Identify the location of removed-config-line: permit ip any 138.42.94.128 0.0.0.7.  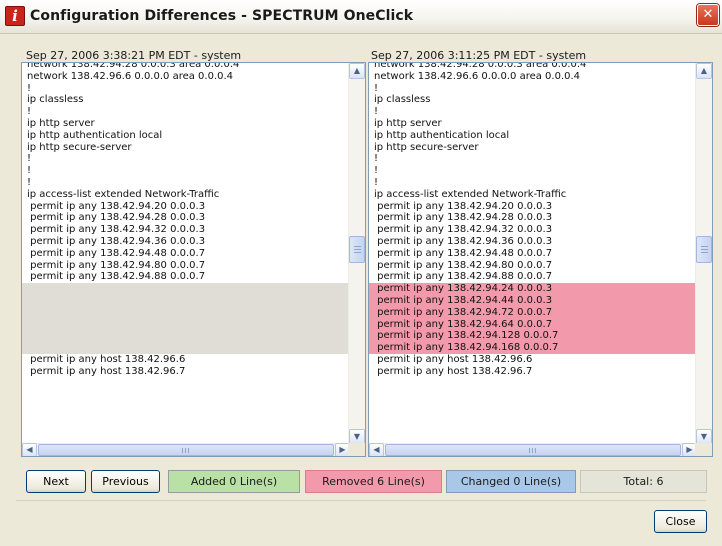
(533, 336).